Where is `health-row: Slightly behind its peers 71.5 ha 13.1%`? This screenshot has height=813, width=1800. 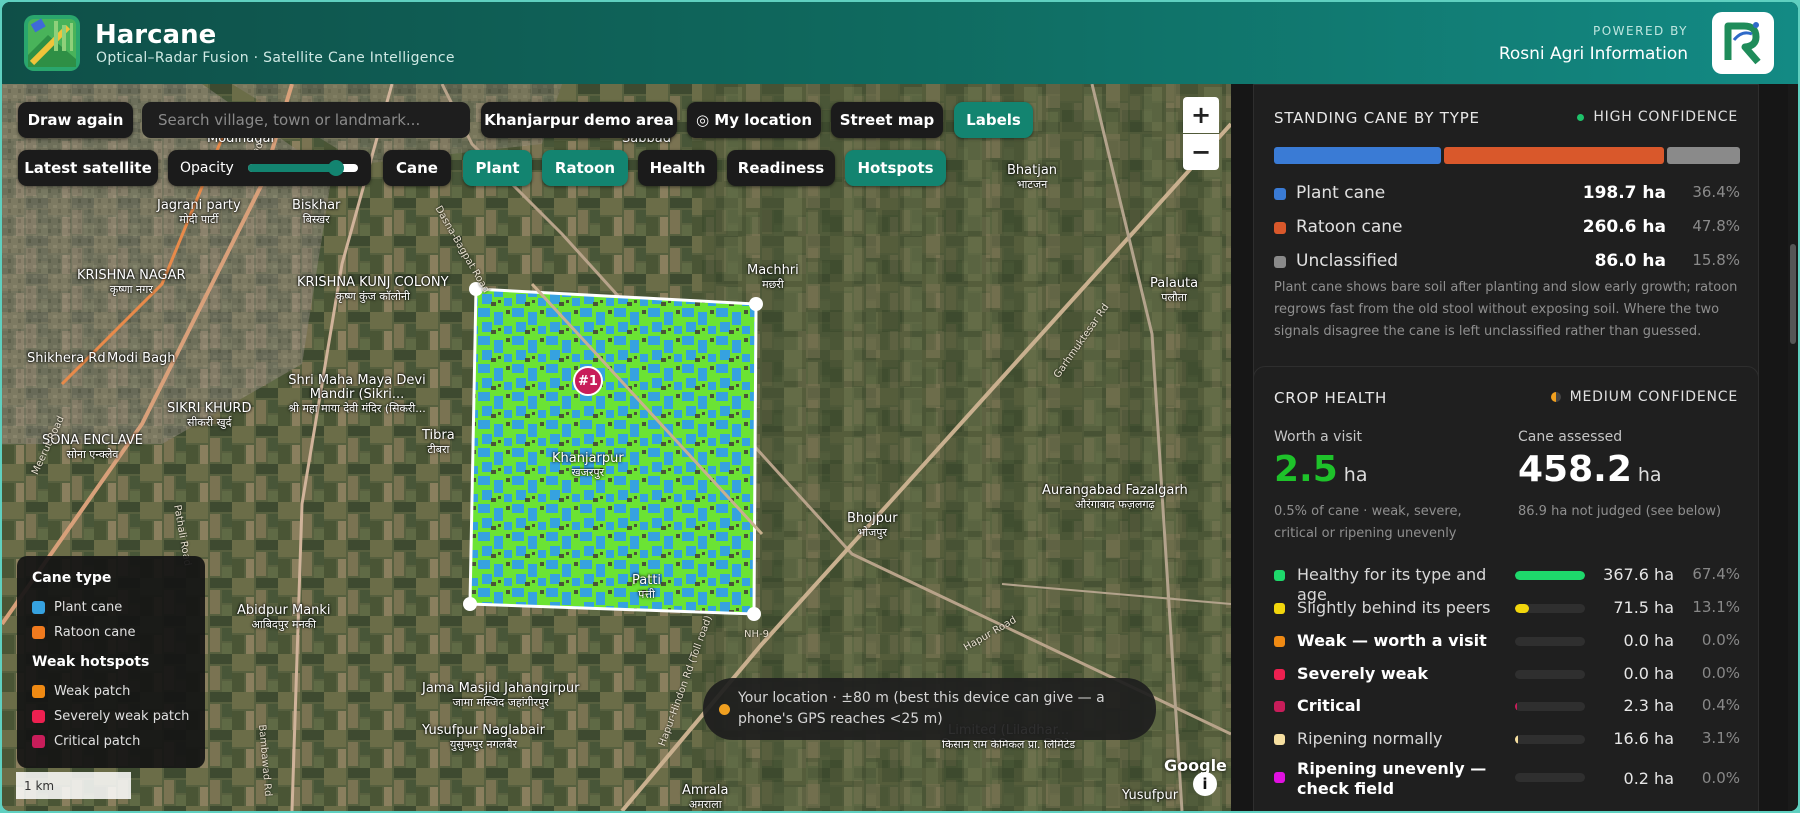 health-row: Slightly behind its peers 71.5 ha 13.1% is located at coordinates (1507, 613).